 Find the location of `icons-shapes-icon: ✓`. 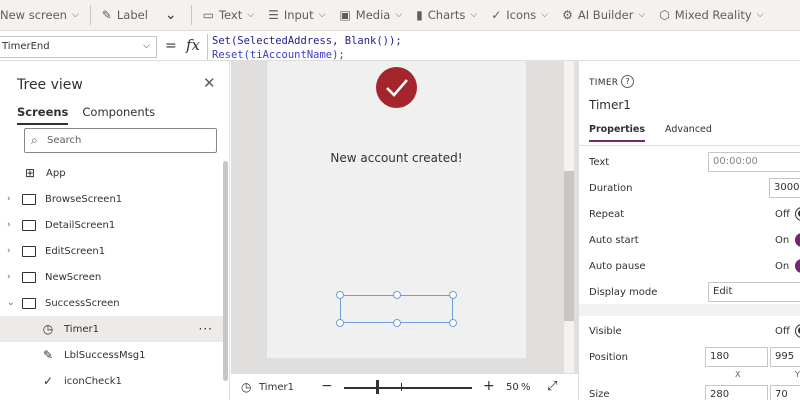

icons-shapes-icon: ✓ is located at coordinates (48, 381).